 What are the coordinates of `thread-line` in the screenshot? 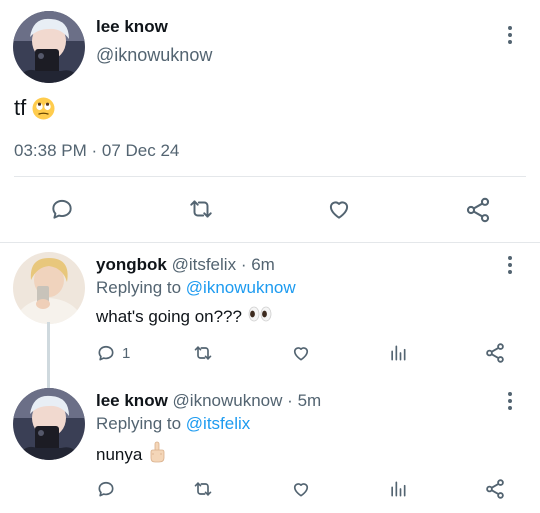 It's located at (48, 357).